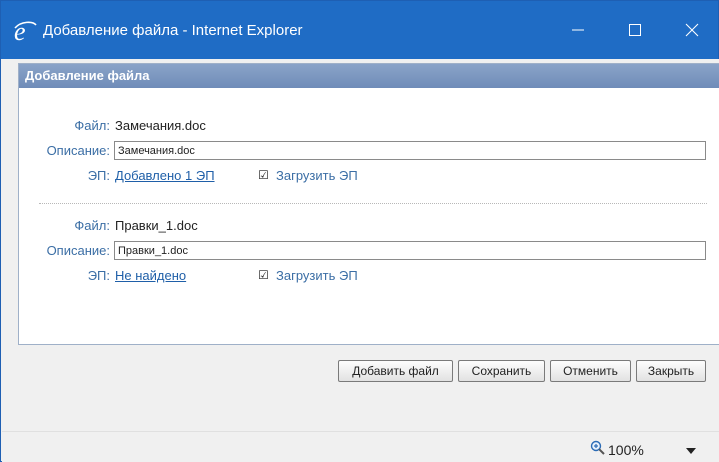 This screenshot has width=719, height=462. What do you see at coordinates (590, 371) in the screenshot?
I see `cancel-button: Отменить` at bounding box center [590, 371].